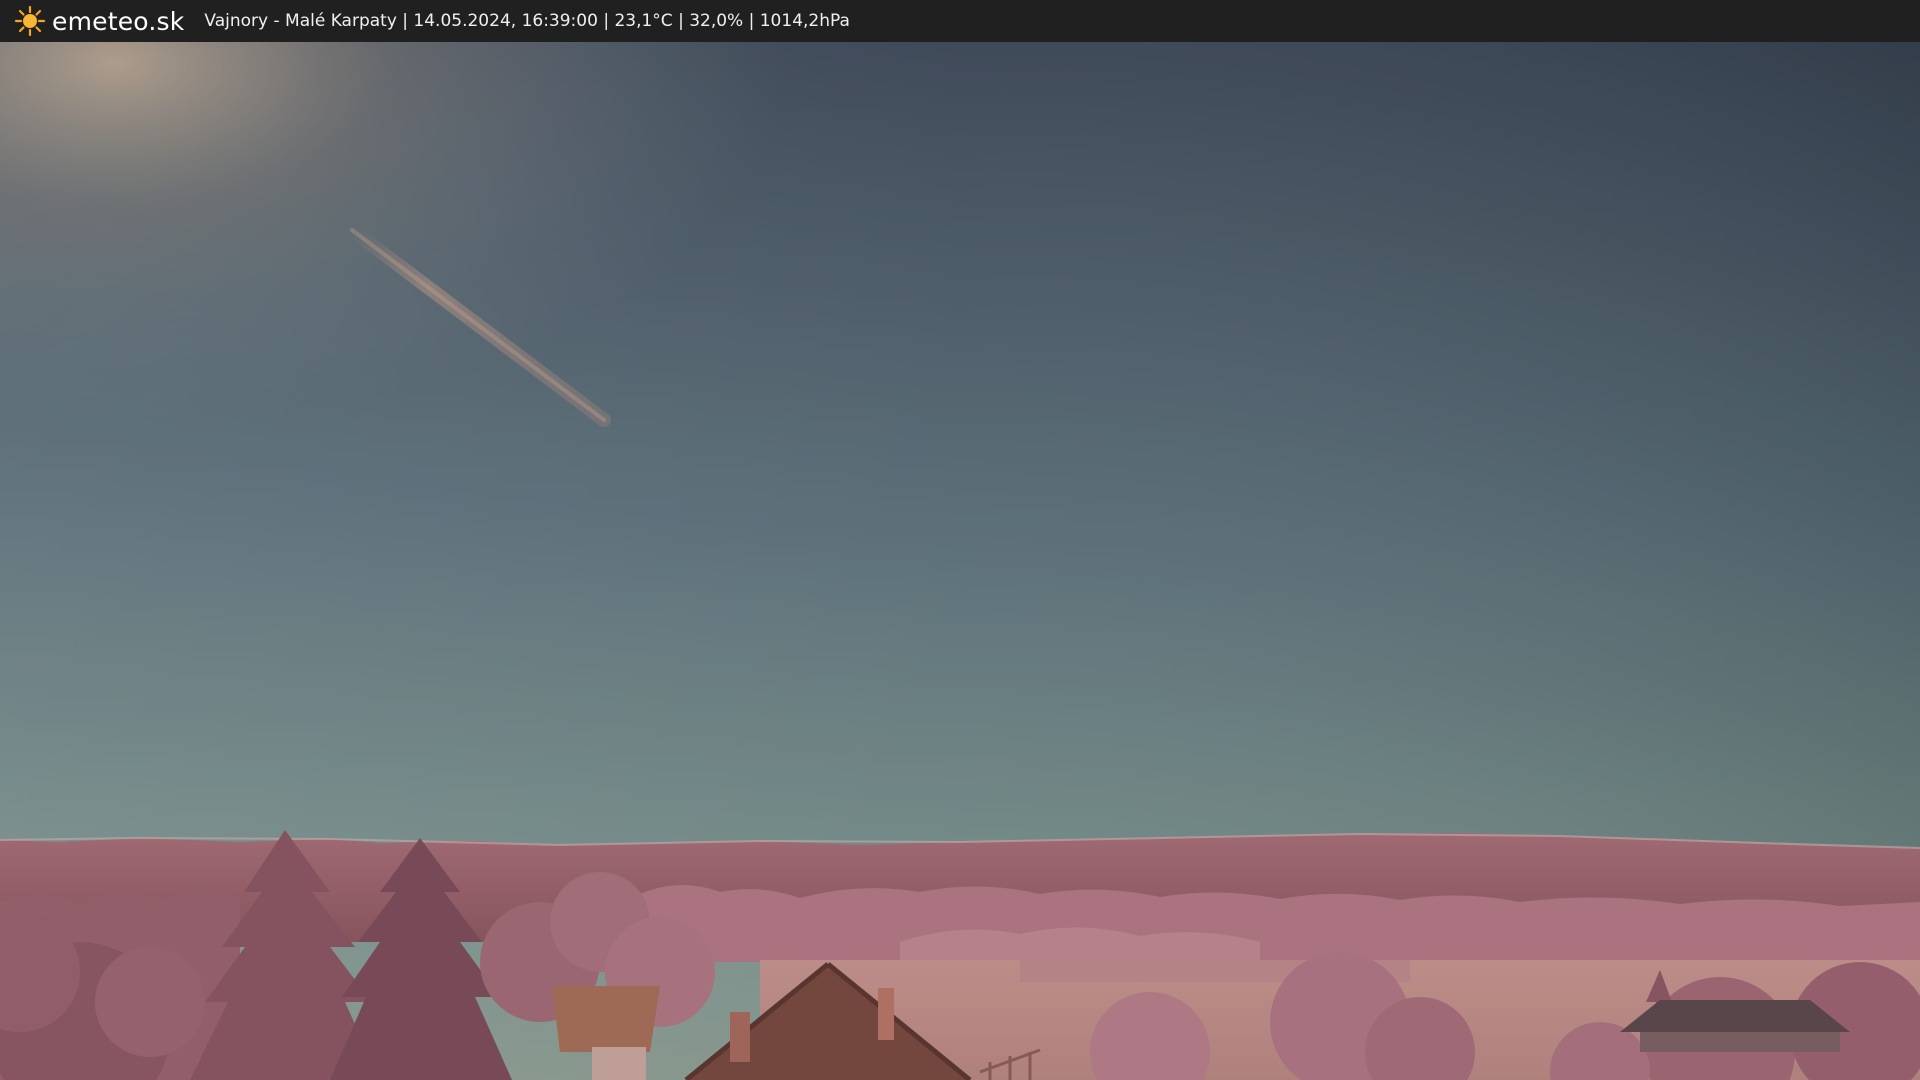 Image resolution: width=1920 pixels, height=1080 pixels. What do you see at coordinates (118, 21) in the screenshot?
I see `brand-name: emeteo.sk` at bounding box center [118, 21].